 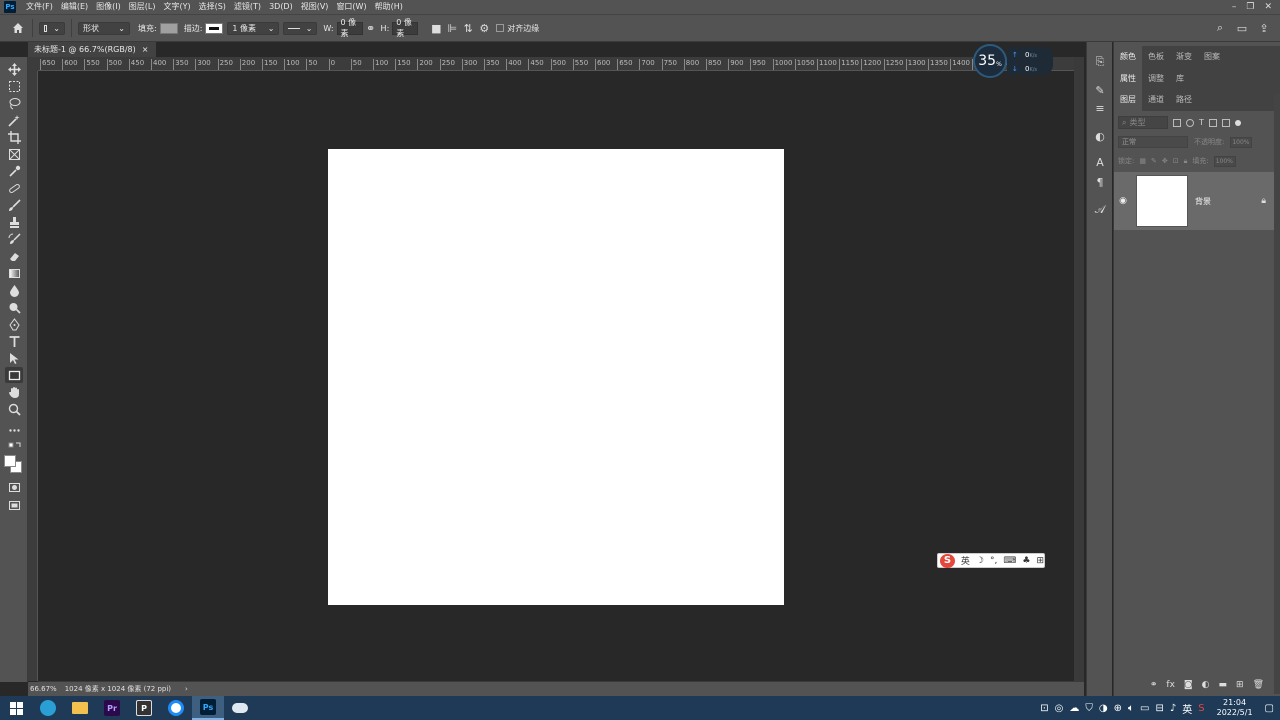 What do you see at coordinates (1142, 161) in the screenshot?
I see `lock-transparent-icon: ▦` at bounding box center [1142, 161].